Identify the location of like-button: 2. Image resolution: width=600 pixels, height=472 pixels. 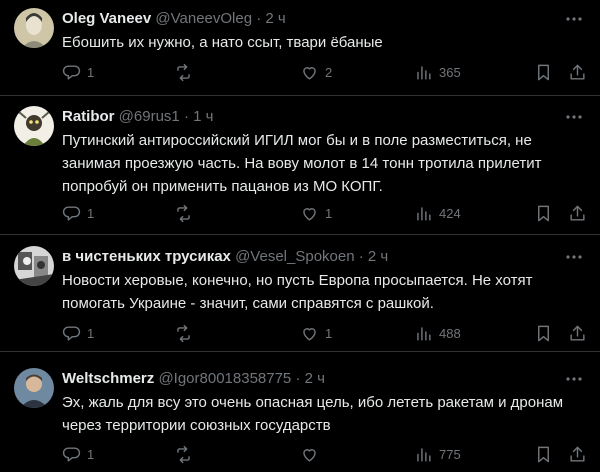
(316, 72).